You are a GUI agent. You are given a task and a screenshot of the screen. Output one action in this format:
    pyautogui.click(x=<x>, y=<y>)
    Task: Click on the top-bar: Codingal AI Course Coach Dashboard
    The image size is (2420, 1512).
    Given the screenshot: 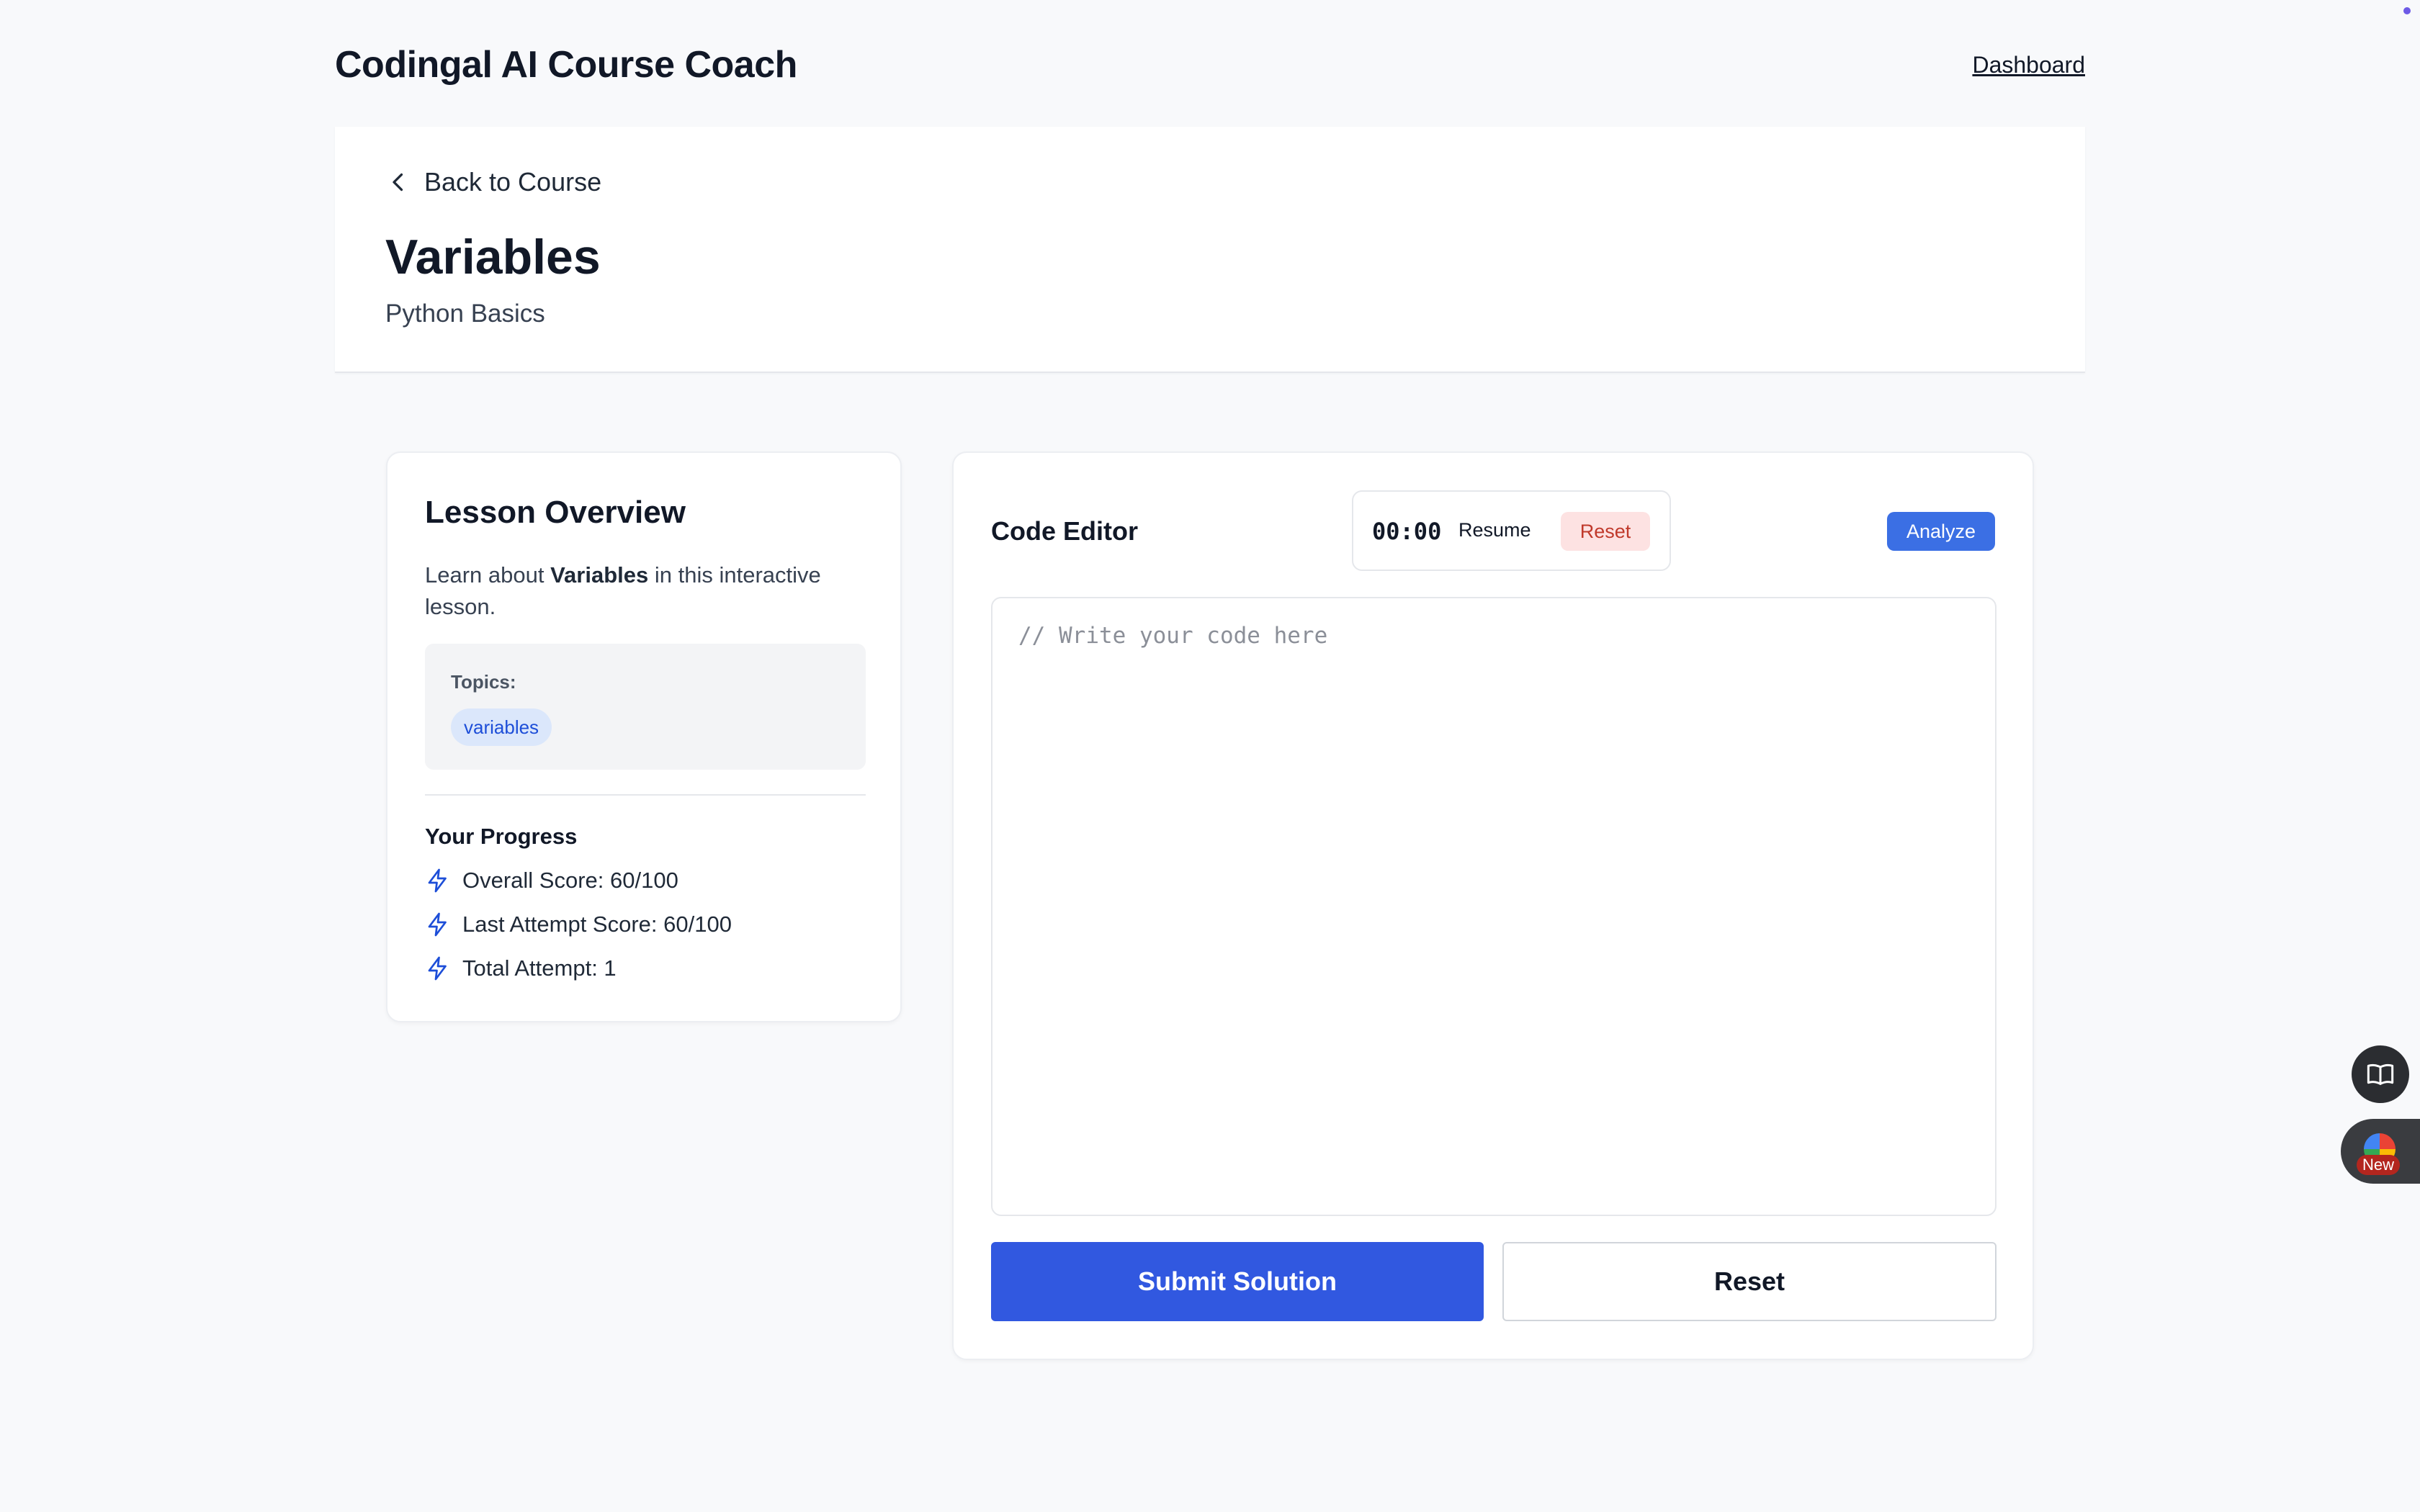 What is the action you would take?
    pyautogui.click(x=1210, y=65)
    